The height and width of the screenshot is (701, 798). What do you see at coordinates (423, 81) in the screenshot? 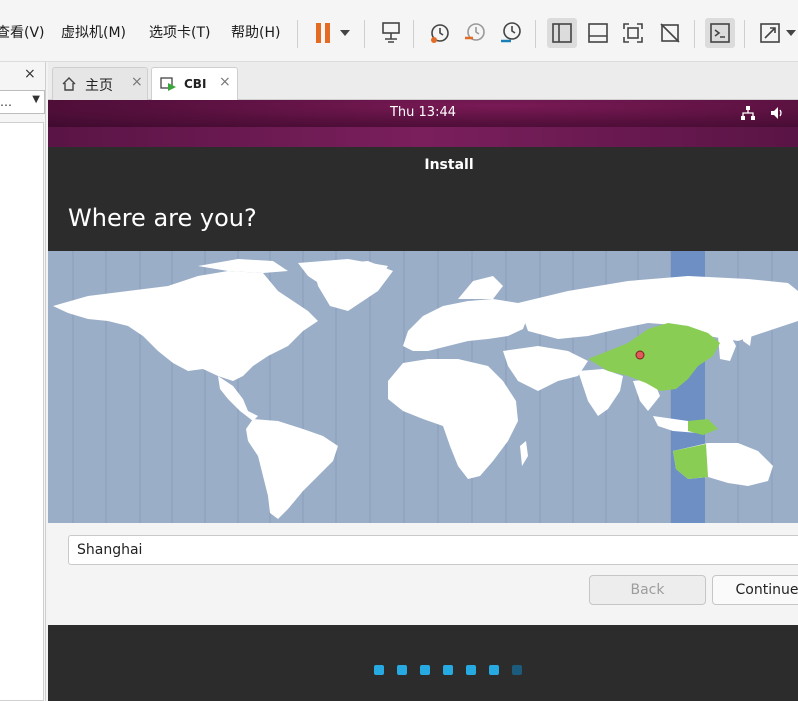
I see `vm-tabbar: 主页 × CBI ×` at bounding box center [423, 81].